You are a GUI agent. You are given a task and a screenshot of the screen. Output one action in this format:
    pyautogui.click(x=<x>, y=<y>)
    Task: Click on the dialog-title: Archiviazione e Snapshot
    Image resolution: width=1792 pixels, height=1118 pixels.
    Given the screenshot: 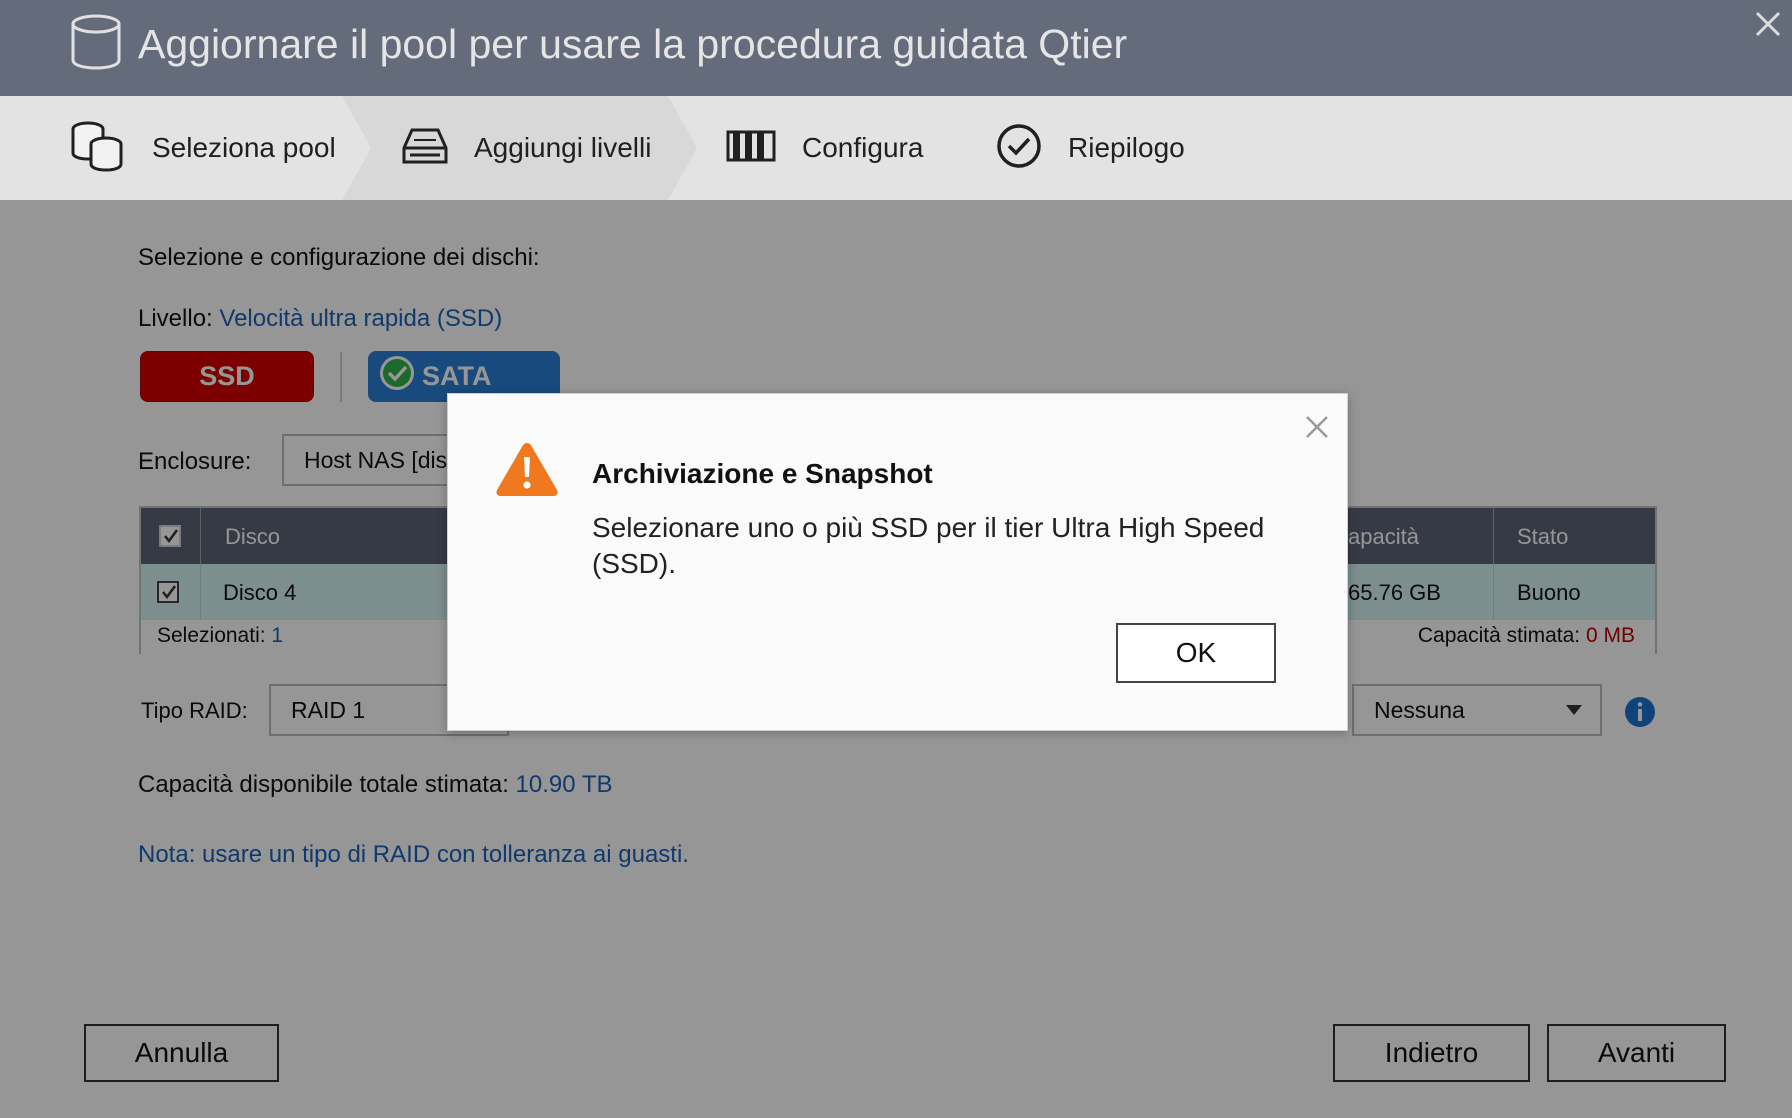 What is the action you would take?
    pyautogui.click(x=762, y=473)
    